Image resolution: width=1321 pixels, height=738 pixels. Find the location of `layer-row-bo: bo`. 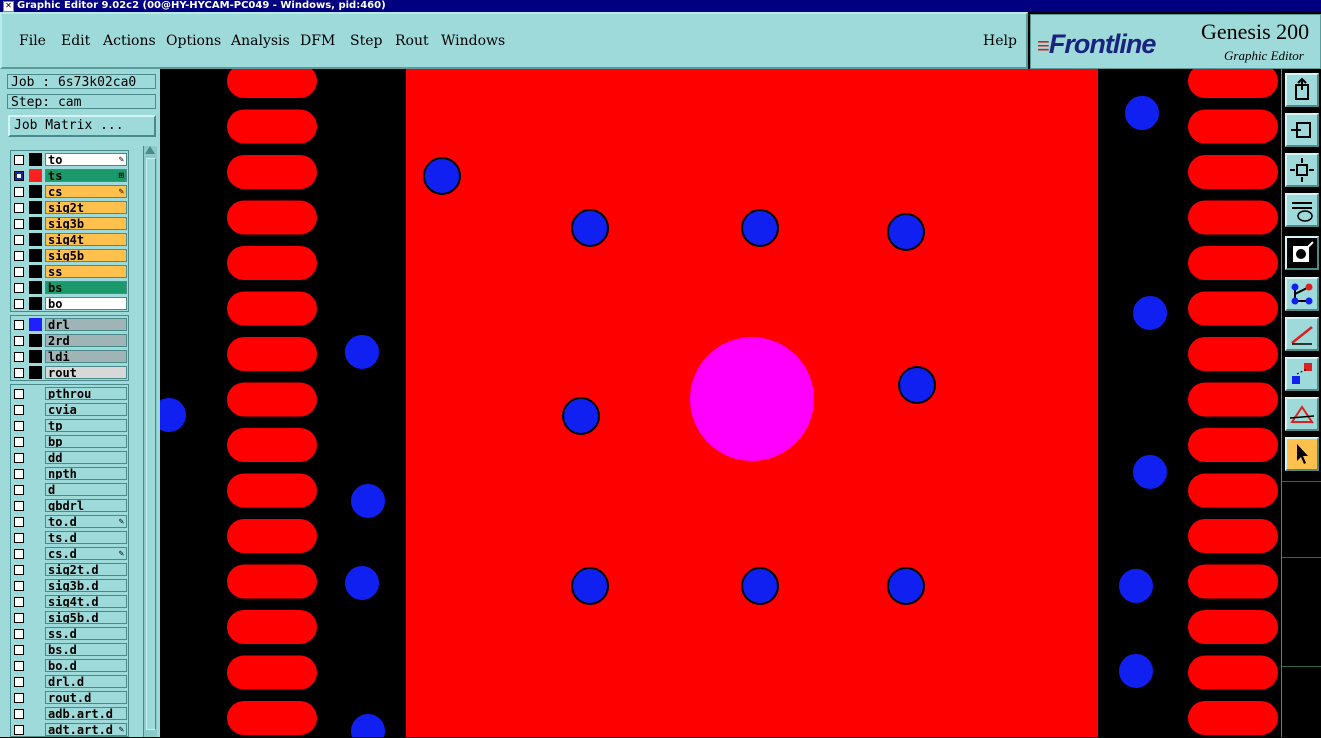

layer-row-bo: bo is located at coordinates (69, 304).